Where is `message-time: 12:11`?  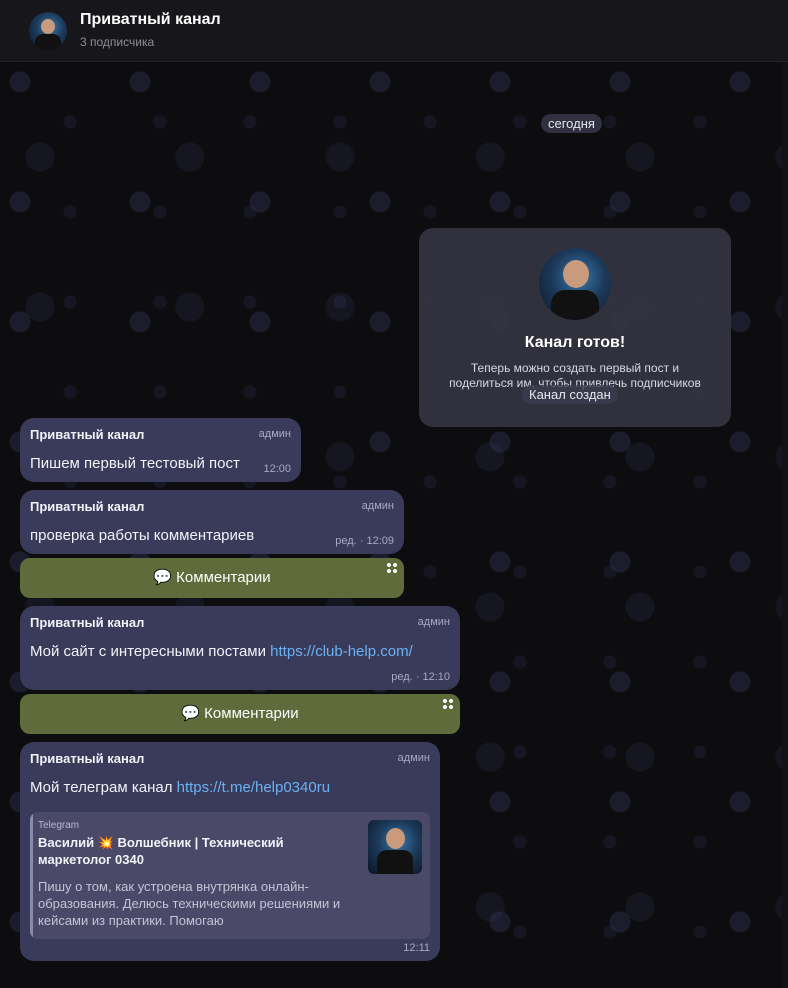
message-time: 12:11 is located at coordinates (416, 948).